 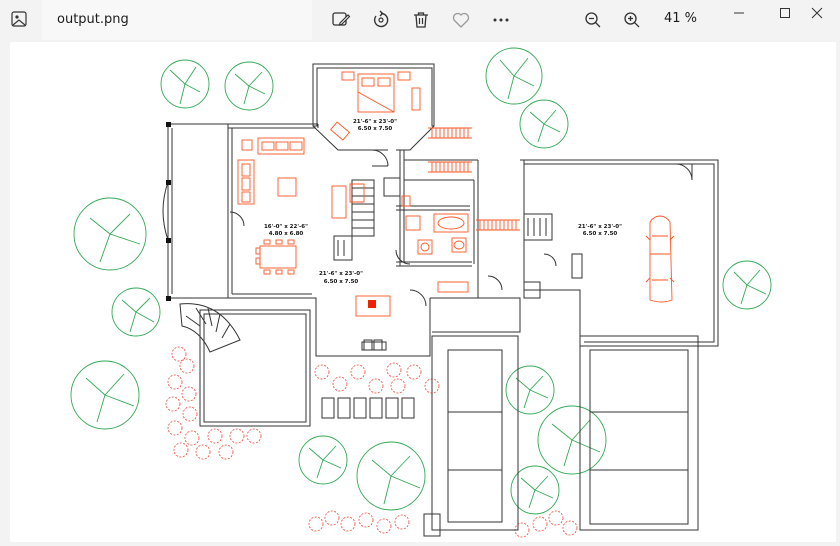 I want to click on more-icon, so click(x=501, y=20).